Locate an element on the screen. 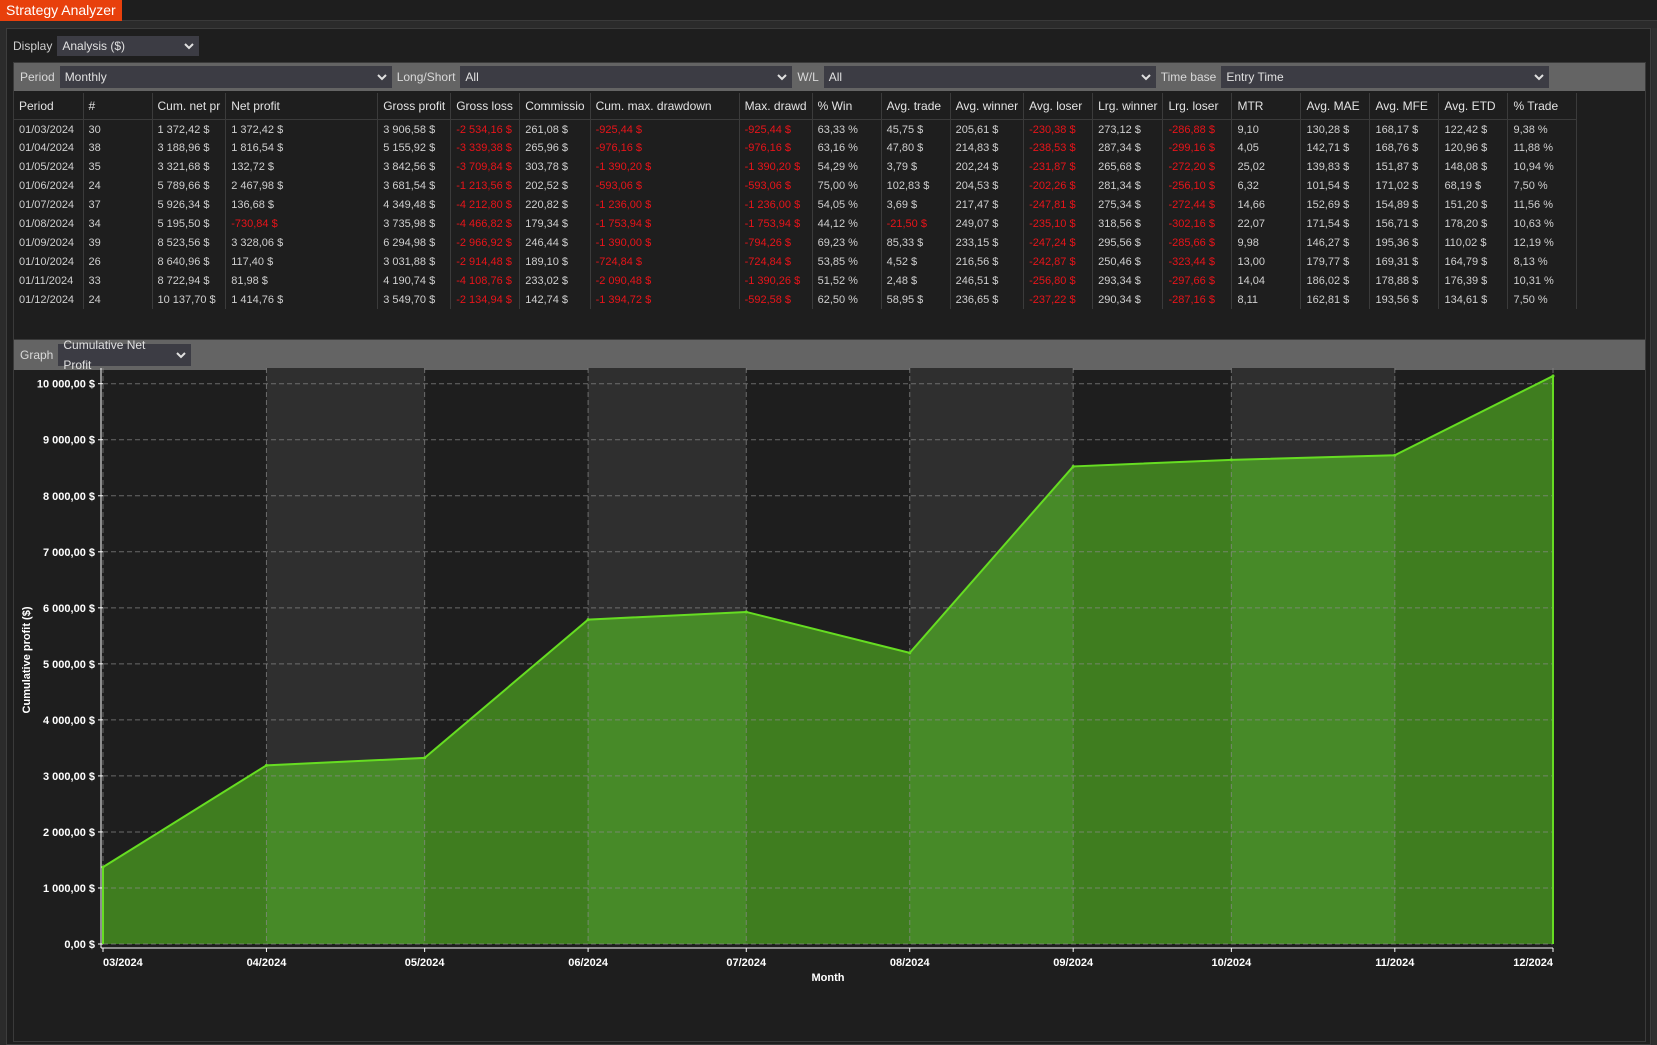 The width and height of the screenshot is (1657, 1045). table-cell: 10,63 % is located at coordinates (1542, 223).